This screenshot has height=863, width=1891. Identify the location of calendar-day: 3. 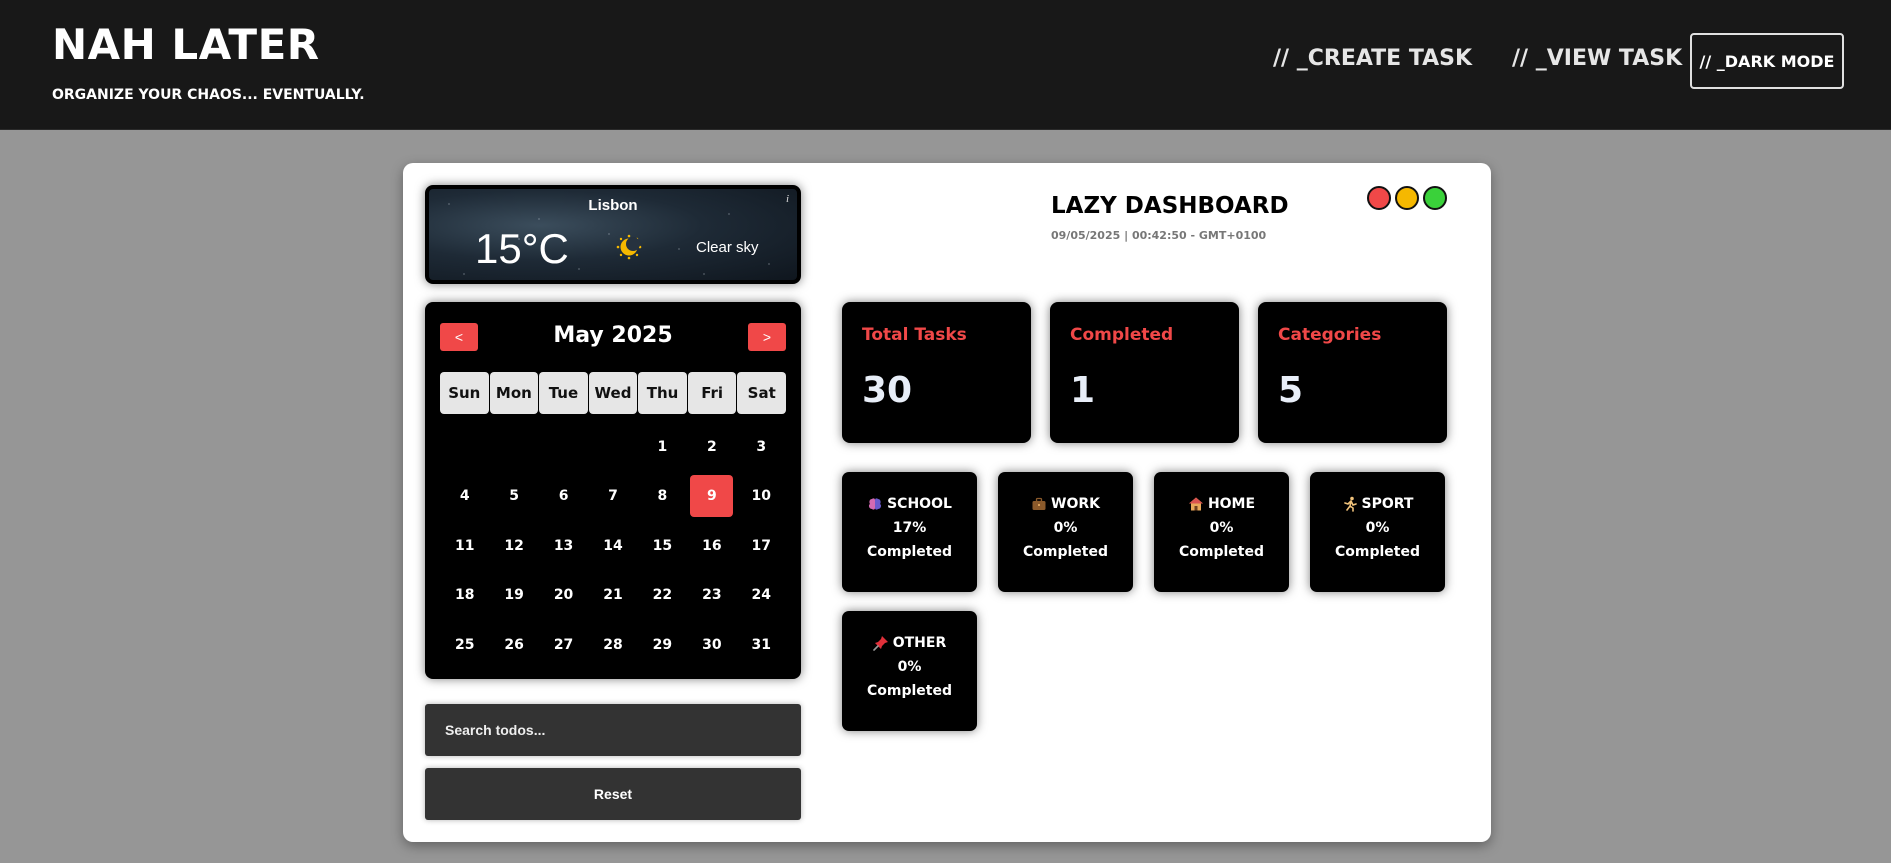
(761, 447).